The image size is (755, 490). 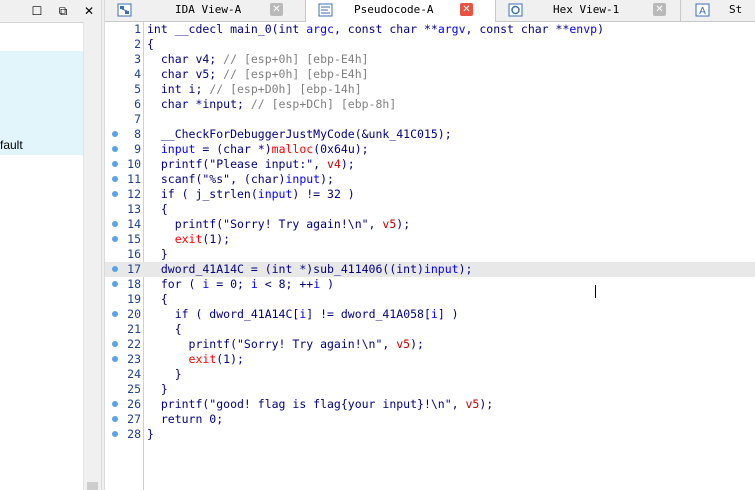 What do you see at coordinates (430, 149) in the screenshot?
I see `code-line: 9 input = (char *)malloc(0x64u);` at bounding box center [430, 149].